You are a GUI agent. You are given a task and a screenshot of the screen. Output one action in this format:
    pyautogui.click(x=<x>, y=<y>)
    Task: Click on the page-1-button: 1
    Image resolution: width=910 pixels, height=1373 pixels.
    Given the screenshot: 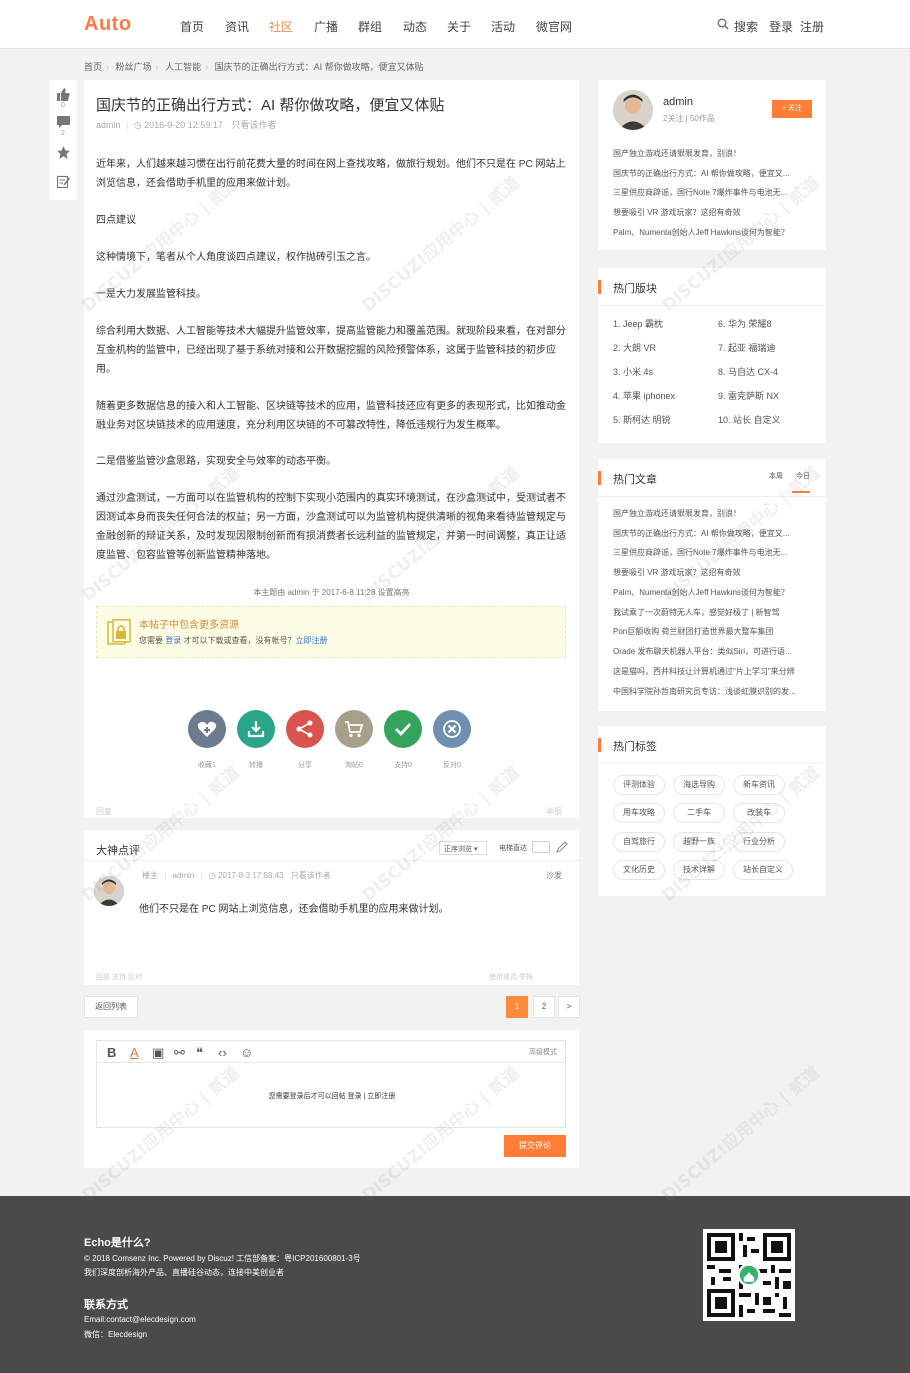 What is the action you would take?
    pyautogui.click(x=517, y=1007)
    